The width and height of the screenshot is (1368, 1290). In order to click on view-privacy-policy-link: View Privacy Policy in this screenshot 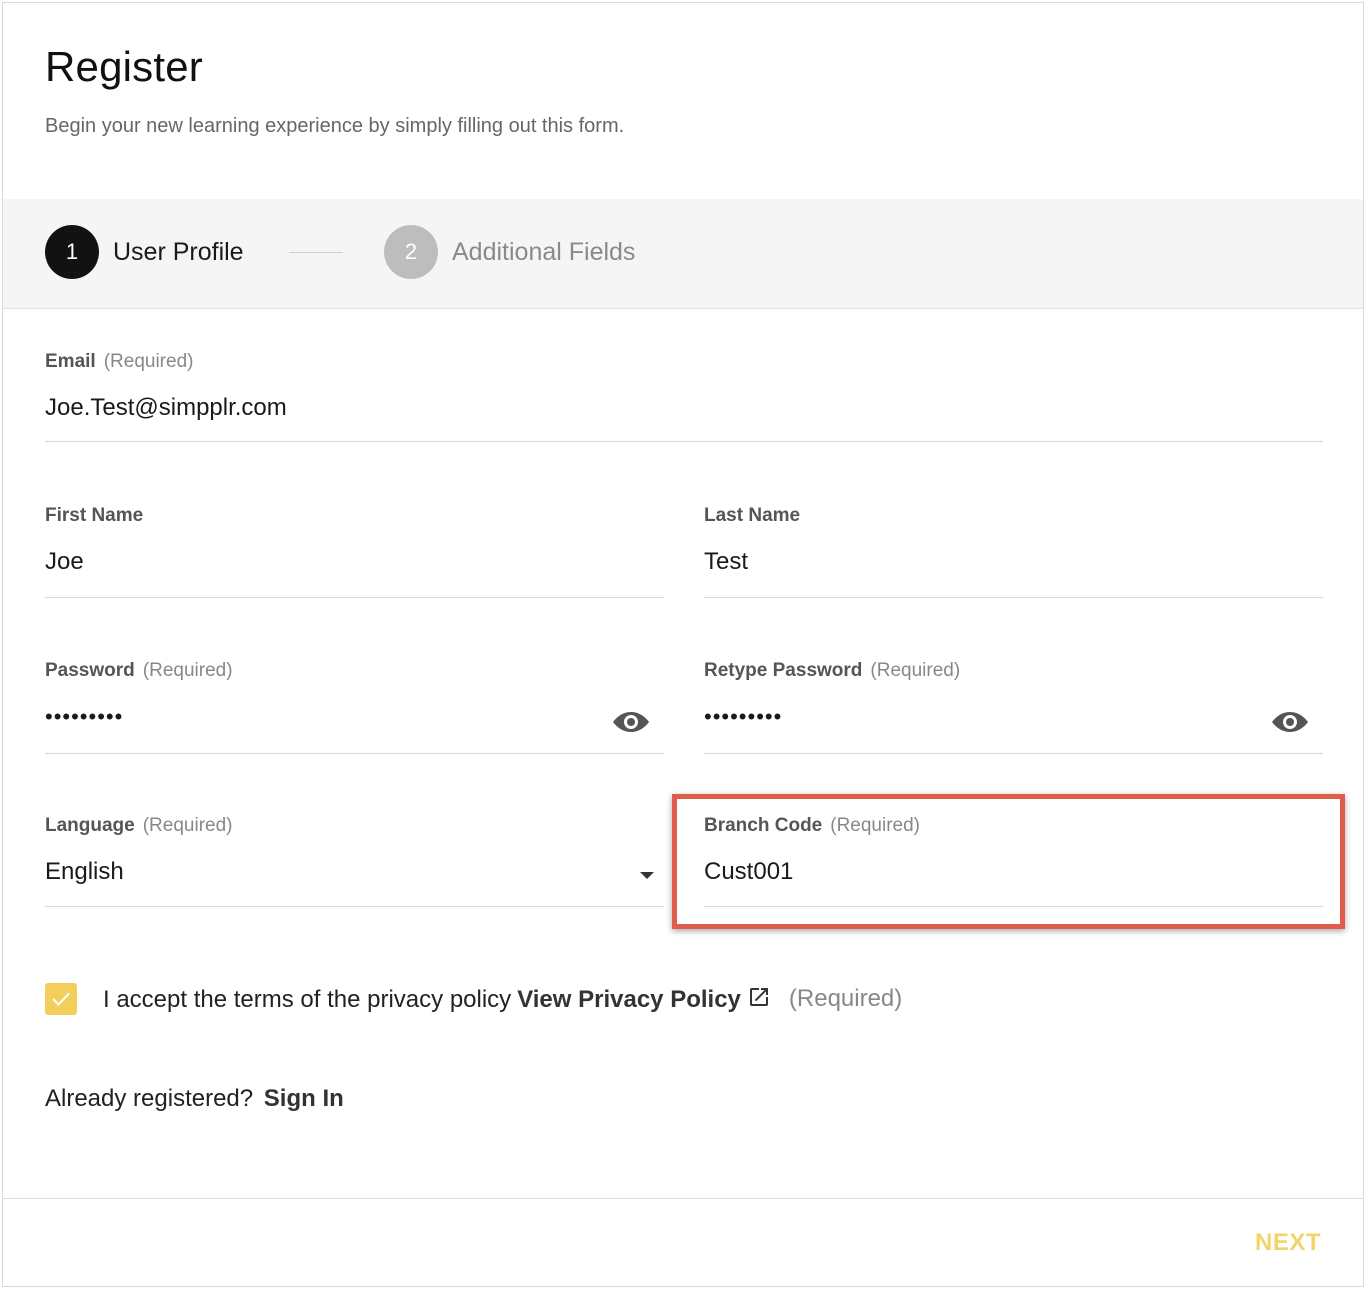, I will do `click(629, 999)`.